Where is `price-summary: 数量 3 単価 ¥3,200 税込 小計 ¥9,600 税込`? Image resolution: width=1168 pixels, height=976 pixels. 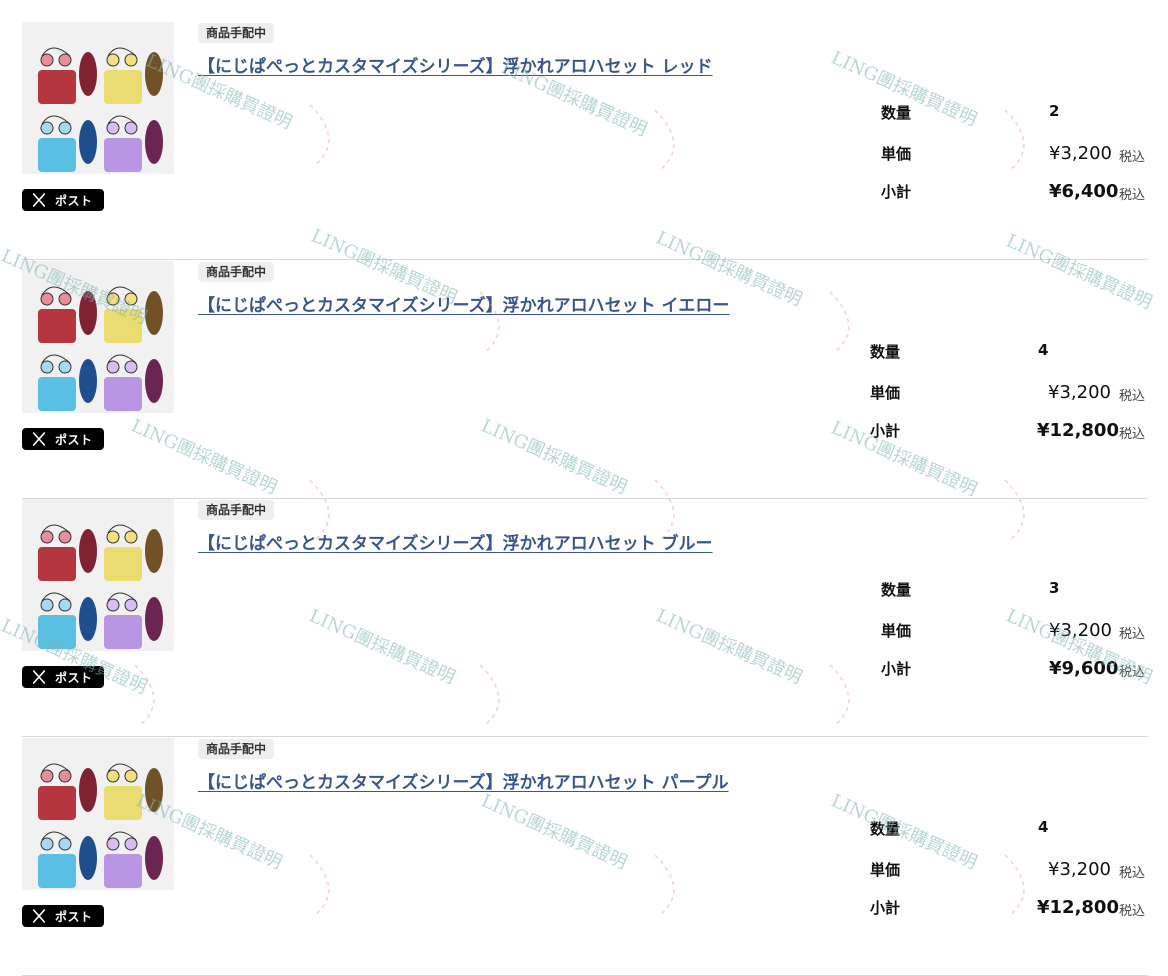 price-summary: 数量 3 単価 ¥3,200 税込 小計 ¥9,600 税込 is located at coordinates (1024, 599).